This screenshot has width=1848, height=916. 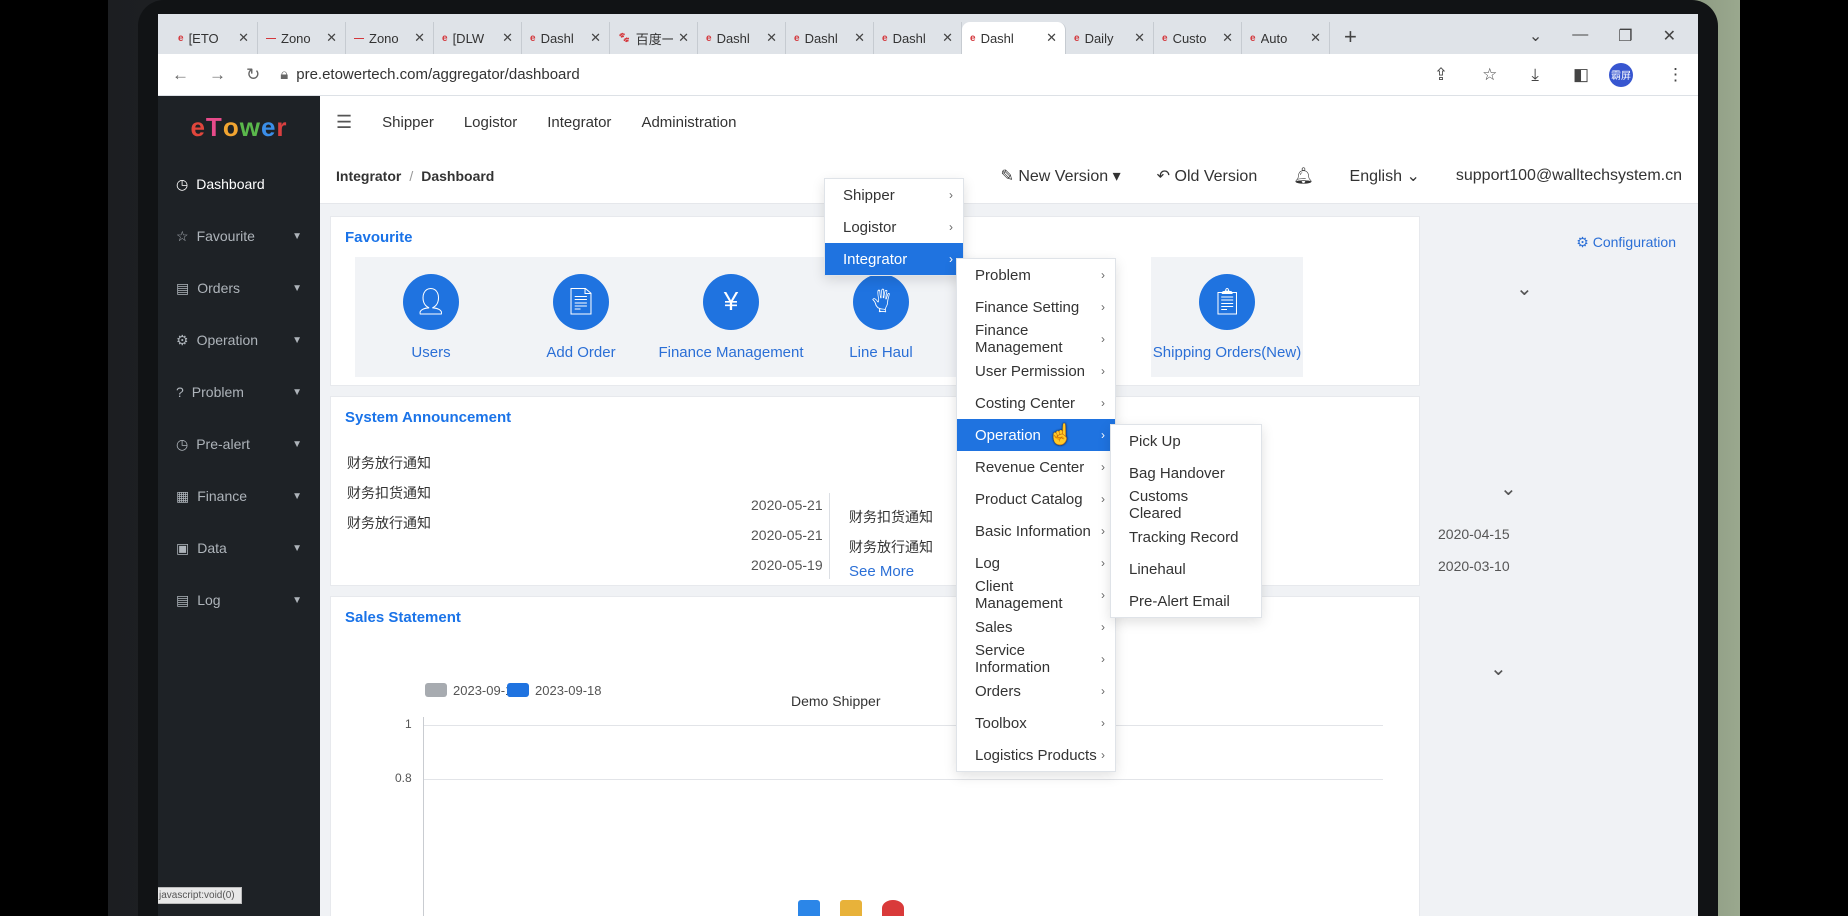 I want to click on menu-item: Tracking Record, so click(x=1186, y=537).